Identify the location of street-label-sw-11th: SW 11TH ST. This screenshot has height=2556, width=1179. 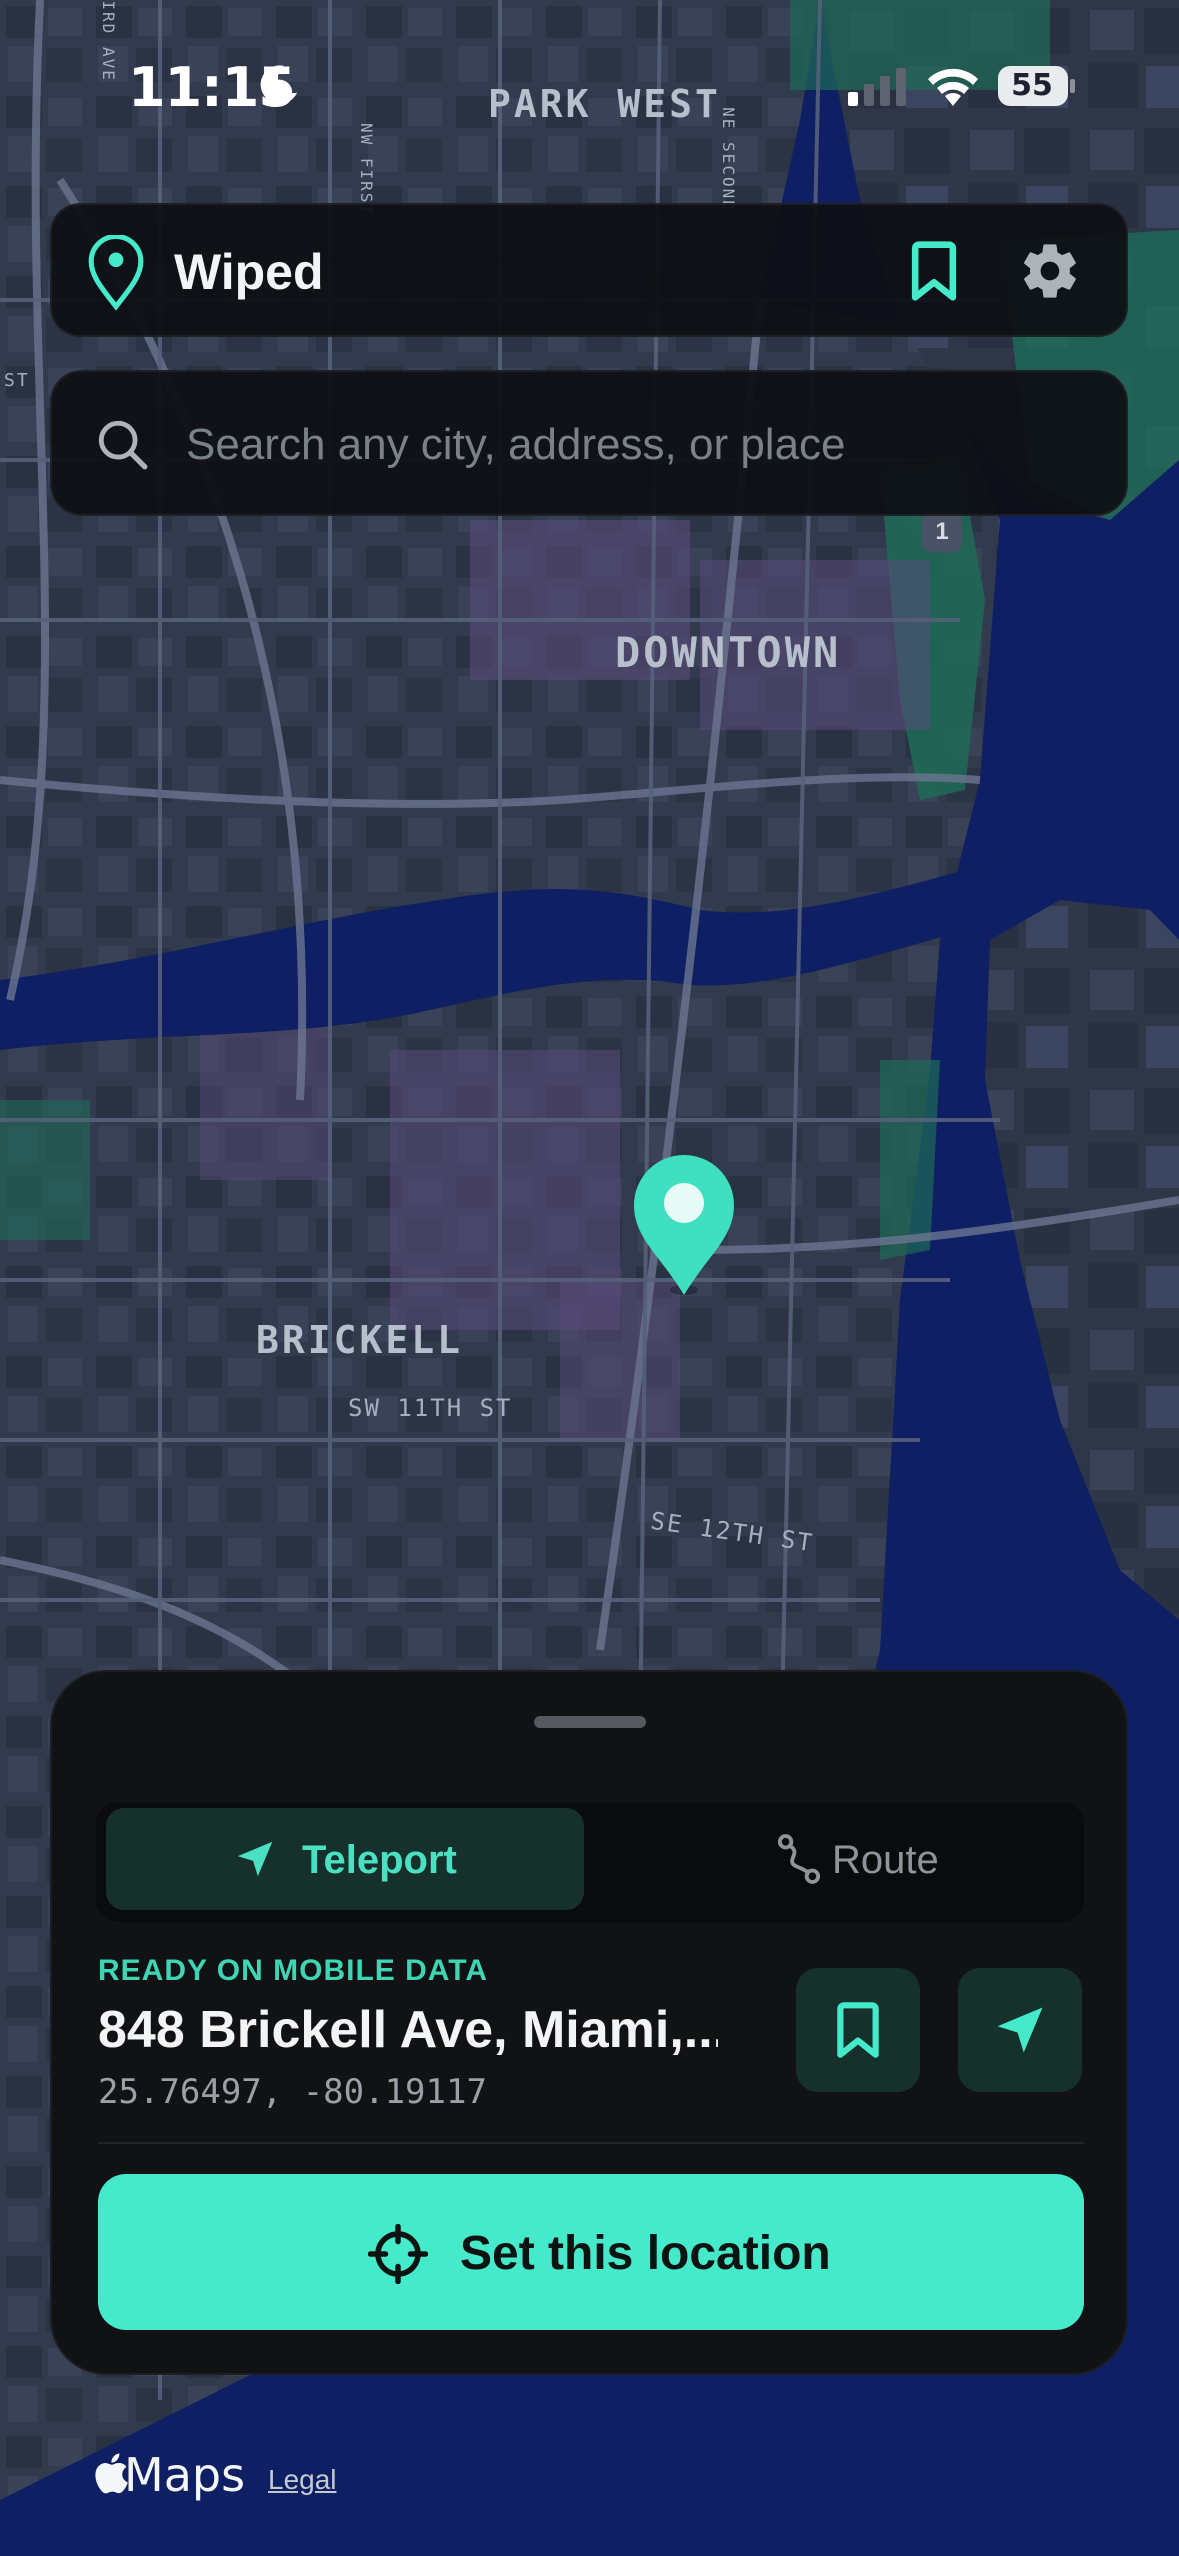
(430, 1408).